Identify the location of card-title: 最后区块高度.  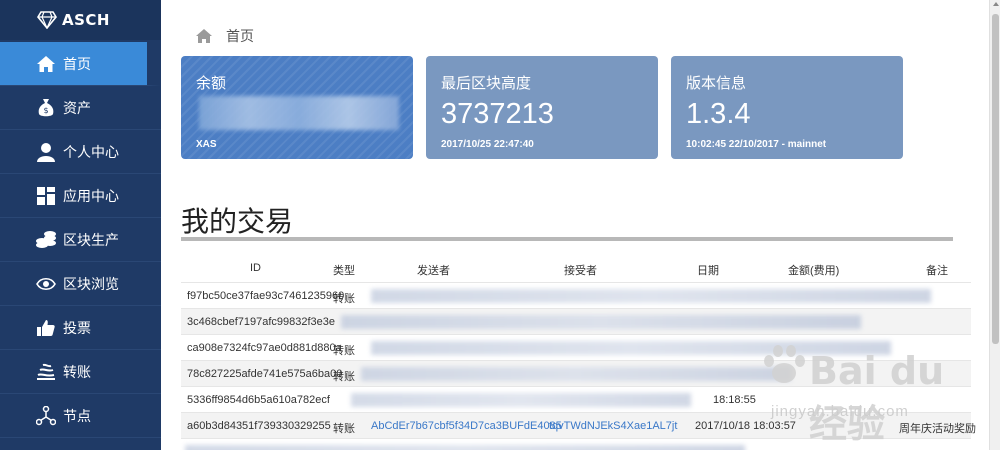
(486, 83).